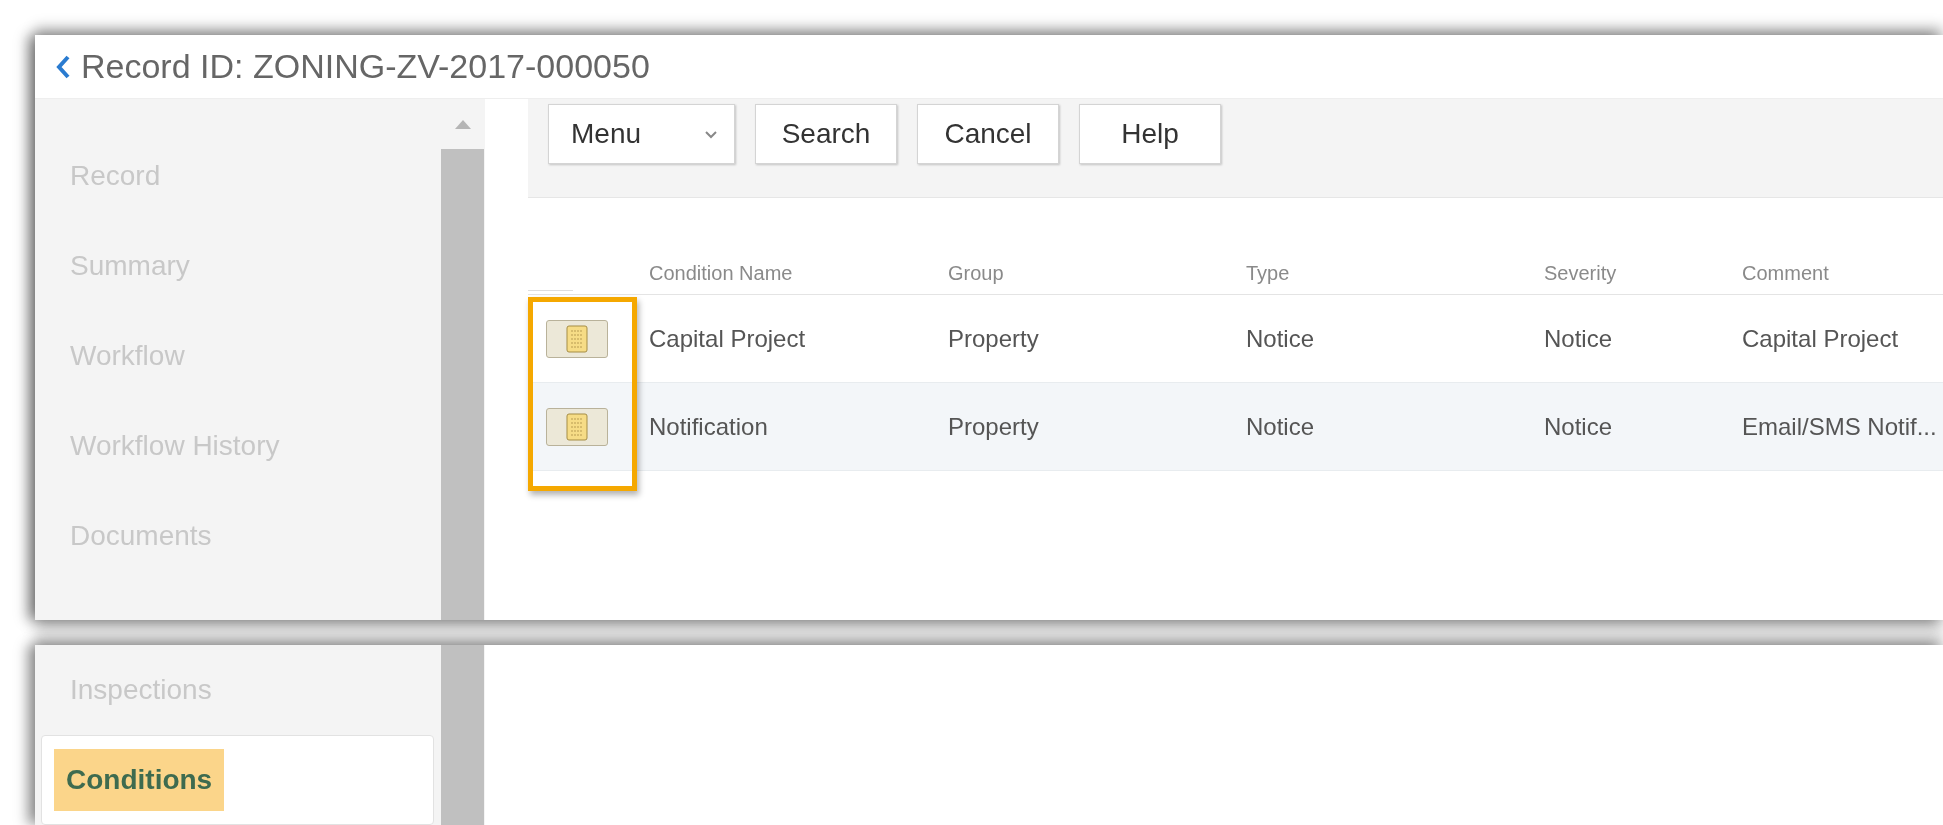 This screenshot has width=1943, height=825. Describe the element at coordinates (711, 134) in the screenshot. I see `chevron-down-icon` at that location.